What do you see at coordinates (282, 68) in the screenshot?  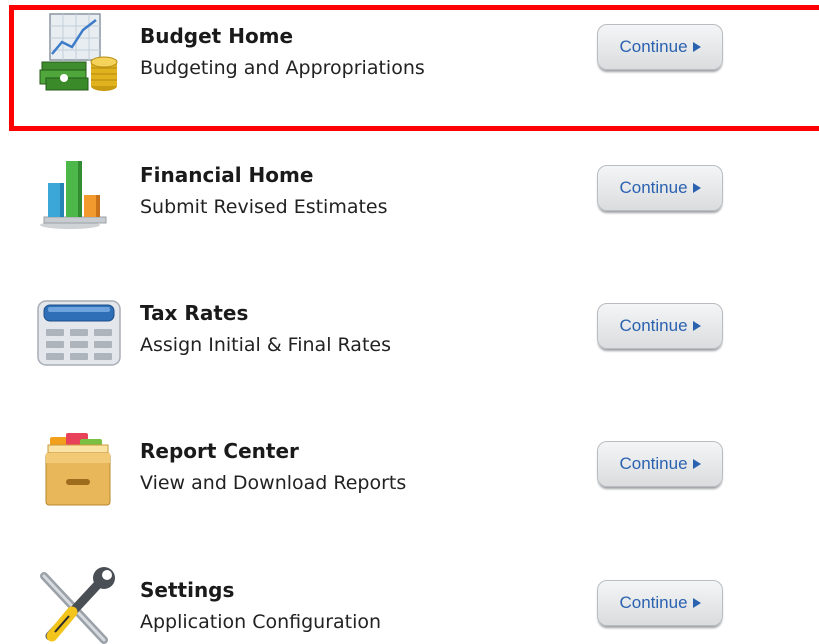 I see `item-subtitle: Budgeting and Appropriations` at bounding box center [282, 68].